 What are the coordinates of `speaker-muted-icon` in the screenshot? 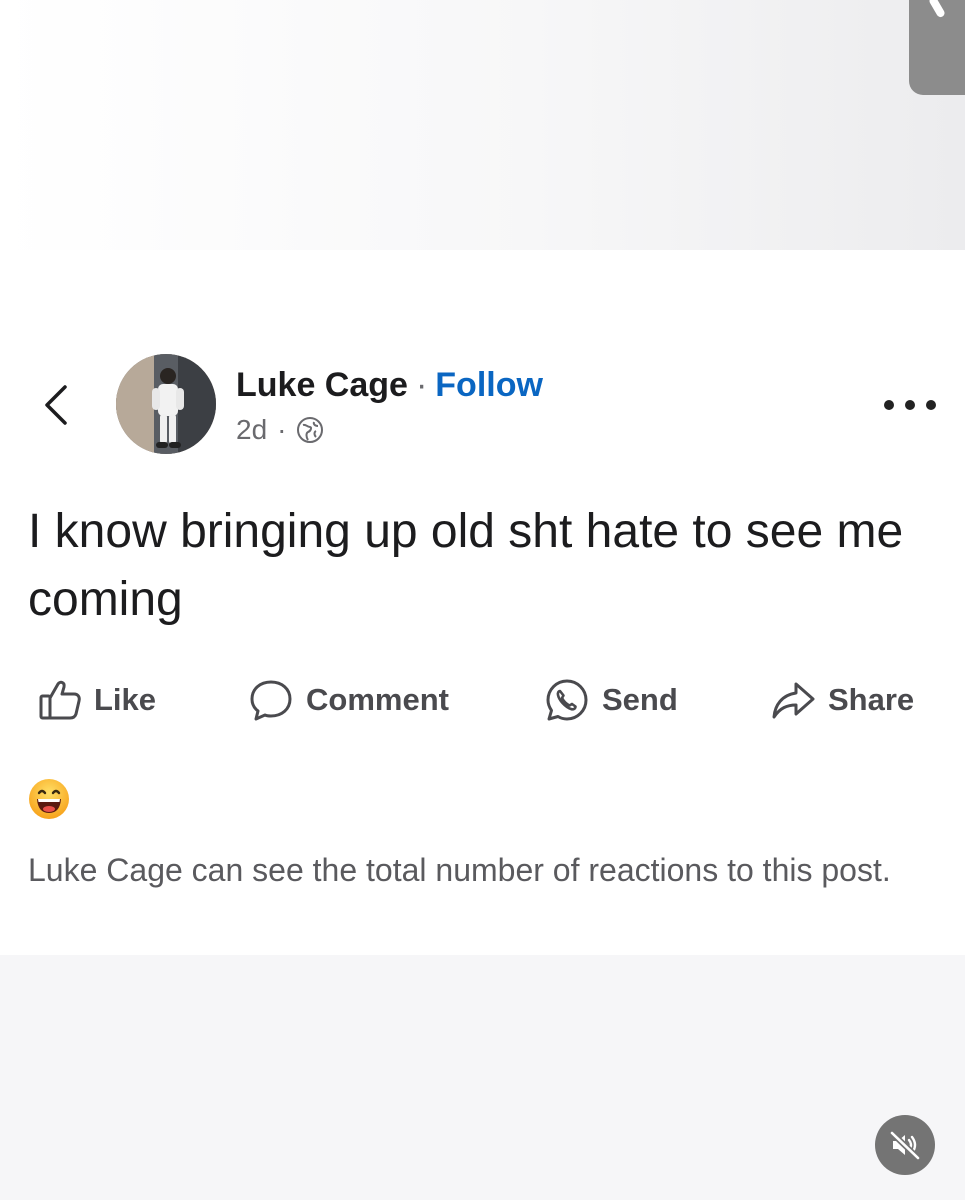 It's located at (905, 1145).